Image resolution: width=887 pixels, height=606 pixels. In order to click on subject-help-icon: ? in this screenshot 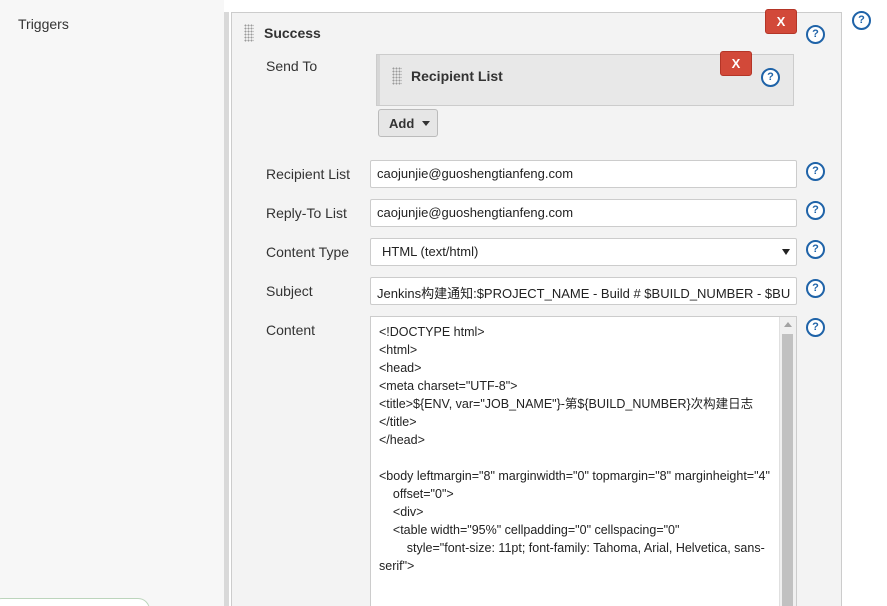, I will do `click(815, 288)`.